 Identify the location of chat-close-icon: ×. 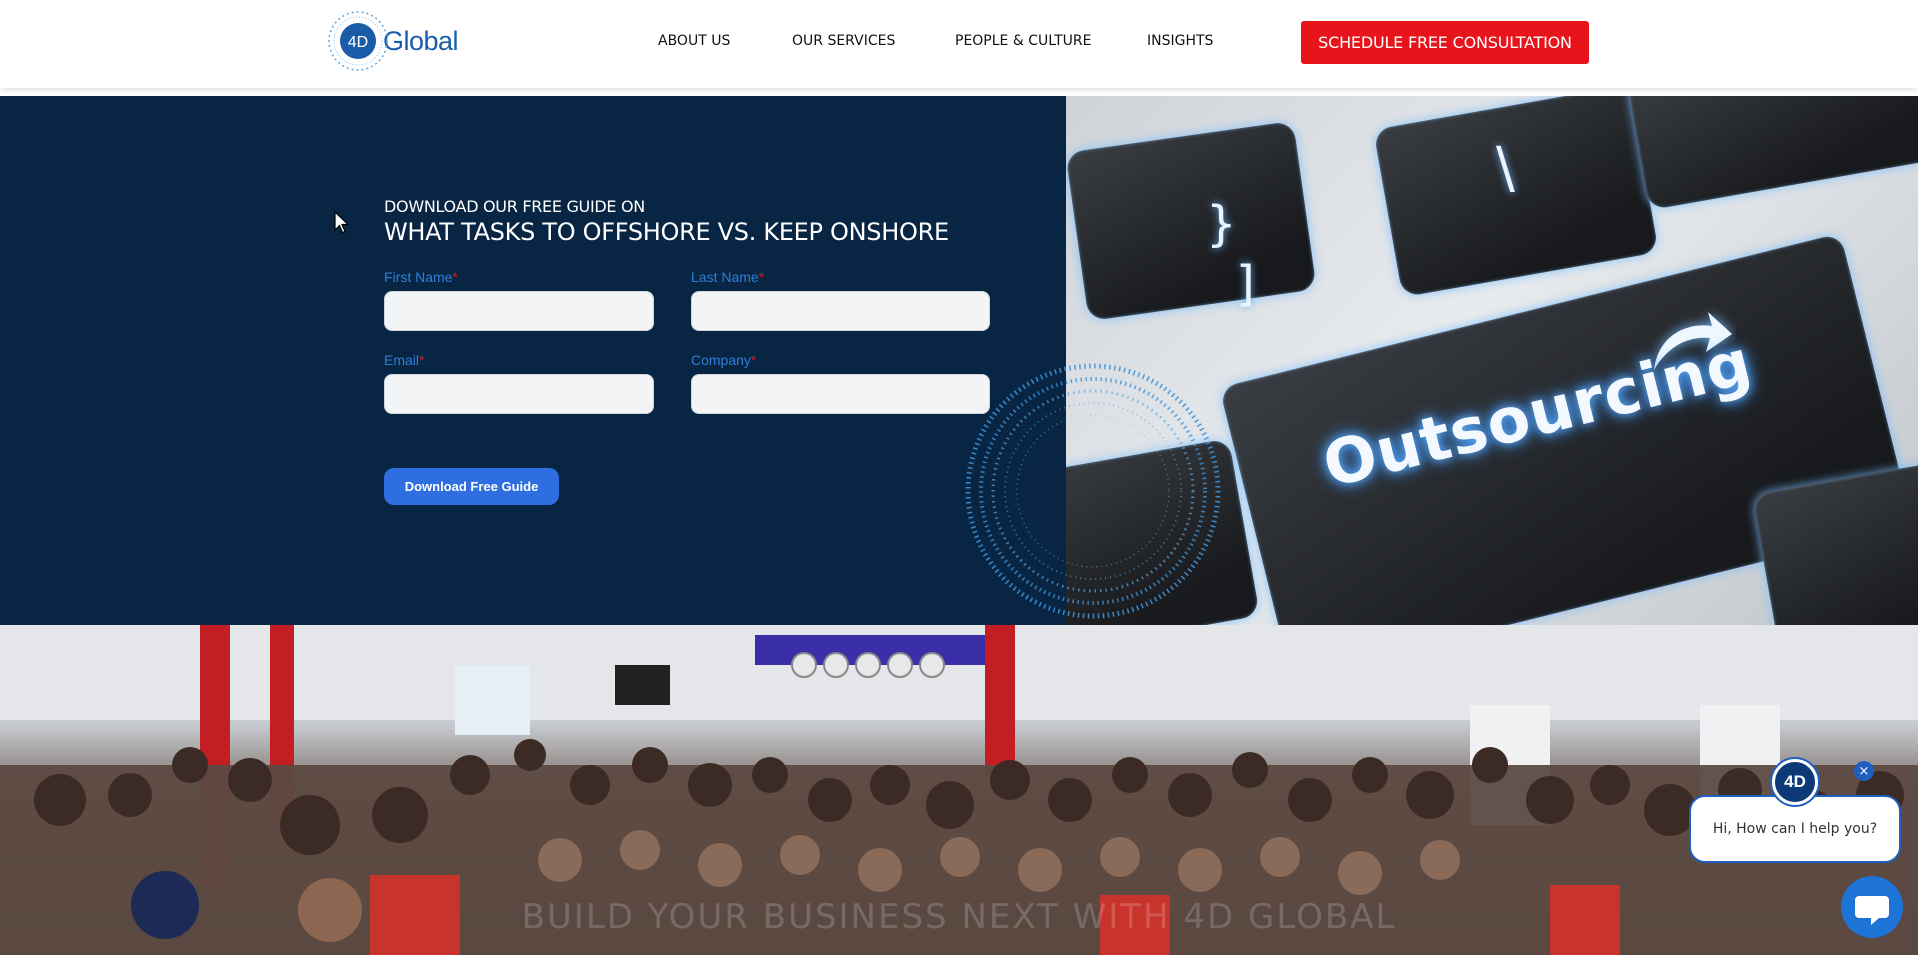
(1864, 771).